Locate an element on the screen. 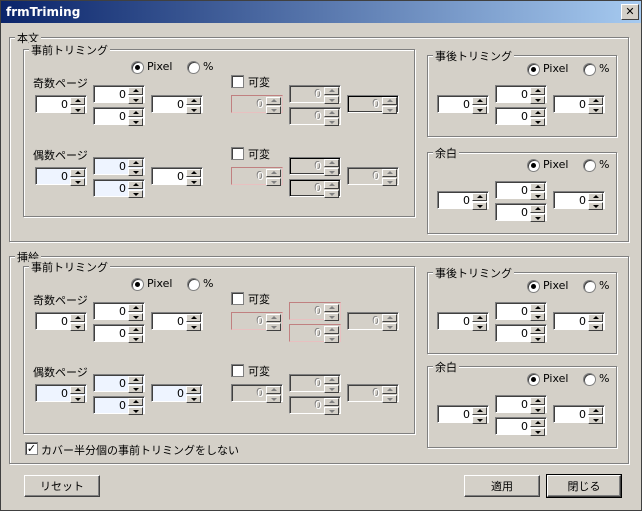 The width and height of the screenshot is (642, 511). sashie-odd-variable-checkbox is located at coordinates (237, 298).